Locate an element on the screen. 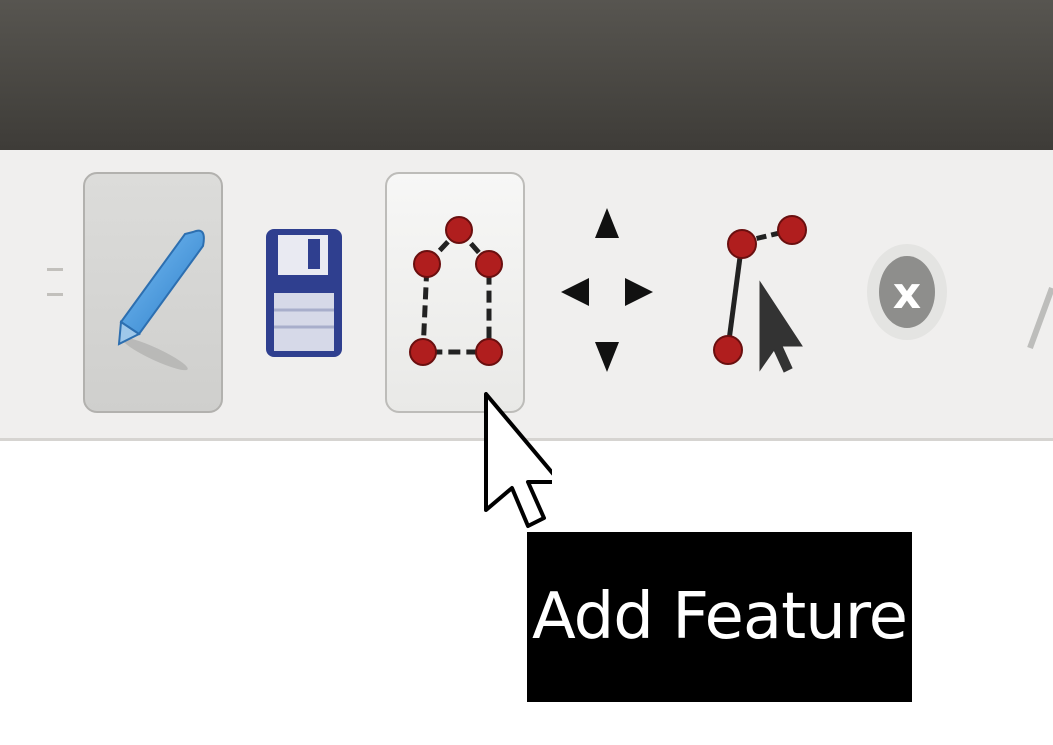  toggle-editing-button is located at coordinates (153, 292).